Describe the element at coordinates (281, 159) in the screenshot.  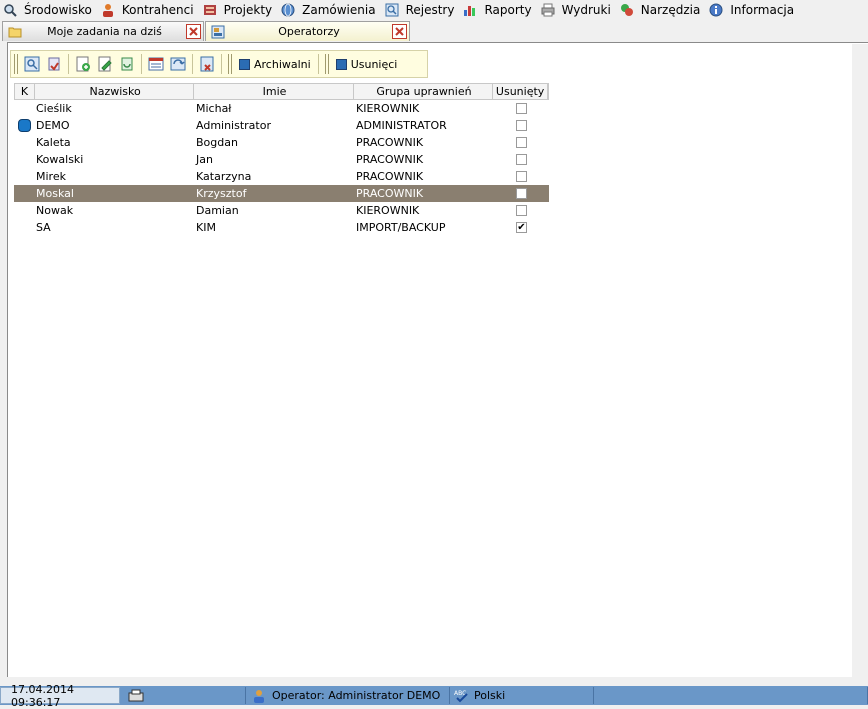
I see `table-row: Kowalski Jan PRACOWNIK` at that location.